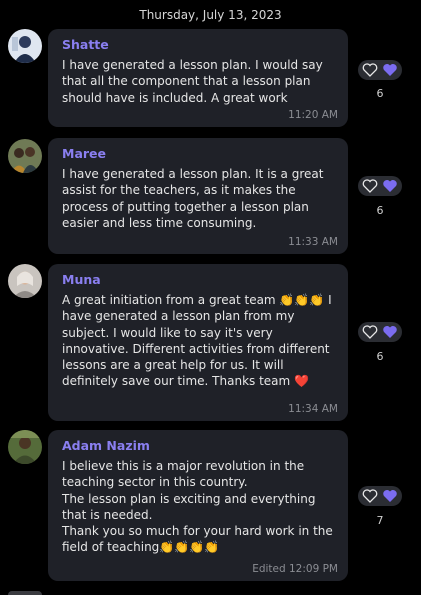 This screenshot has height=595, width=421. I want to click on reaction-count: 7, so click(380, 520).